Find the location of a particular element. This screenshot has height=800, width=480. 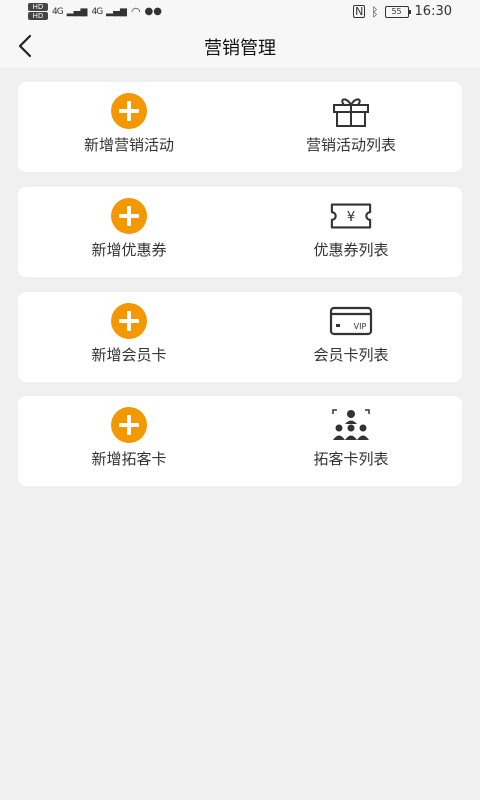

add-coupon-button: 新增优惠券 is located at coordinates (129, 232).